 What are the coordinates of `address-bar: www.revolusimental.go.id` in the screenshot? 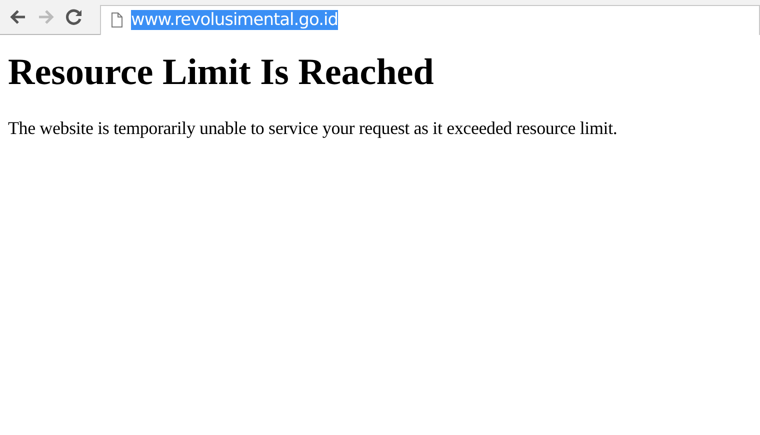 It's located at (430, 19).